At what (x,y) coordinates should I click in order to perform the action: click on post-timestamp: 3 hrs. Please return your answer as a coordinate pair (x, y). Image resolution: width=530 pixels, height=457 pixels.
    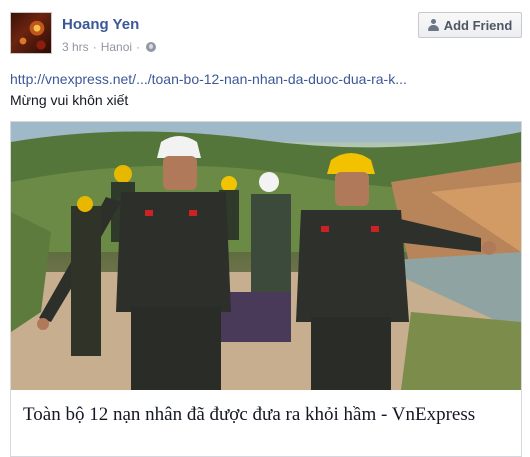
    Looking at the image, I should click on (75, 47).